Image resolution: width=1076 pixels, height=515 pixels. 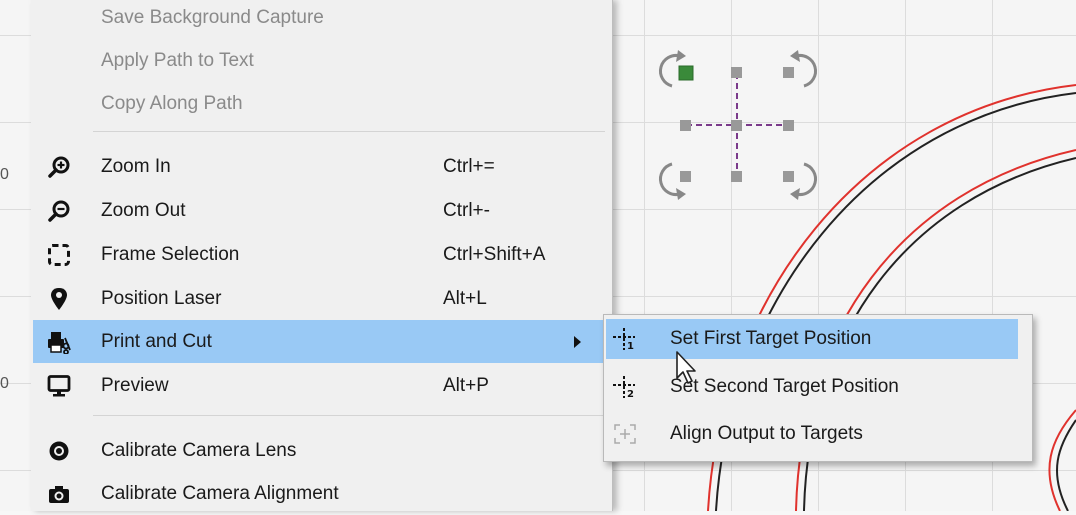 I want to click on camera-icon, so click(x=59, y=494).